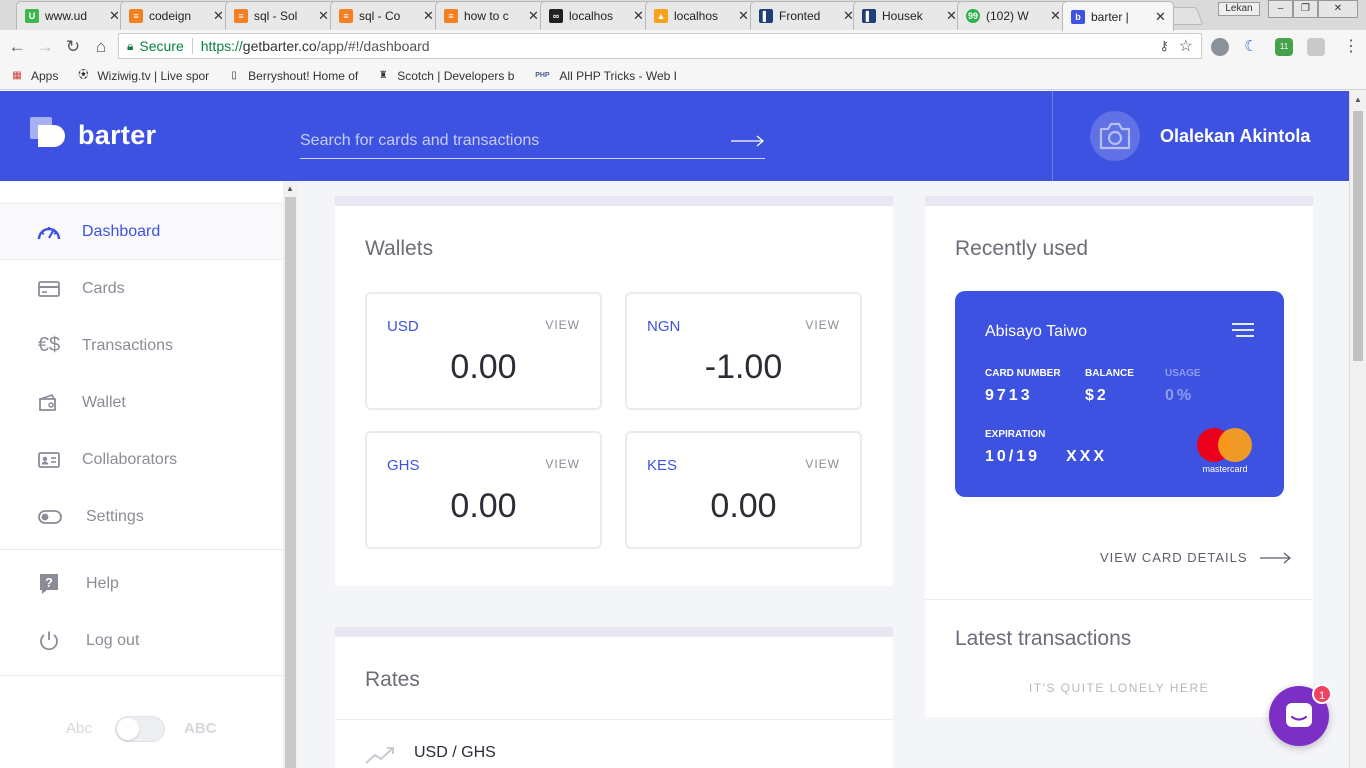 The image size is (1366, 768). I want to click on page-scrollbar: ▲, so click(1357, 429).